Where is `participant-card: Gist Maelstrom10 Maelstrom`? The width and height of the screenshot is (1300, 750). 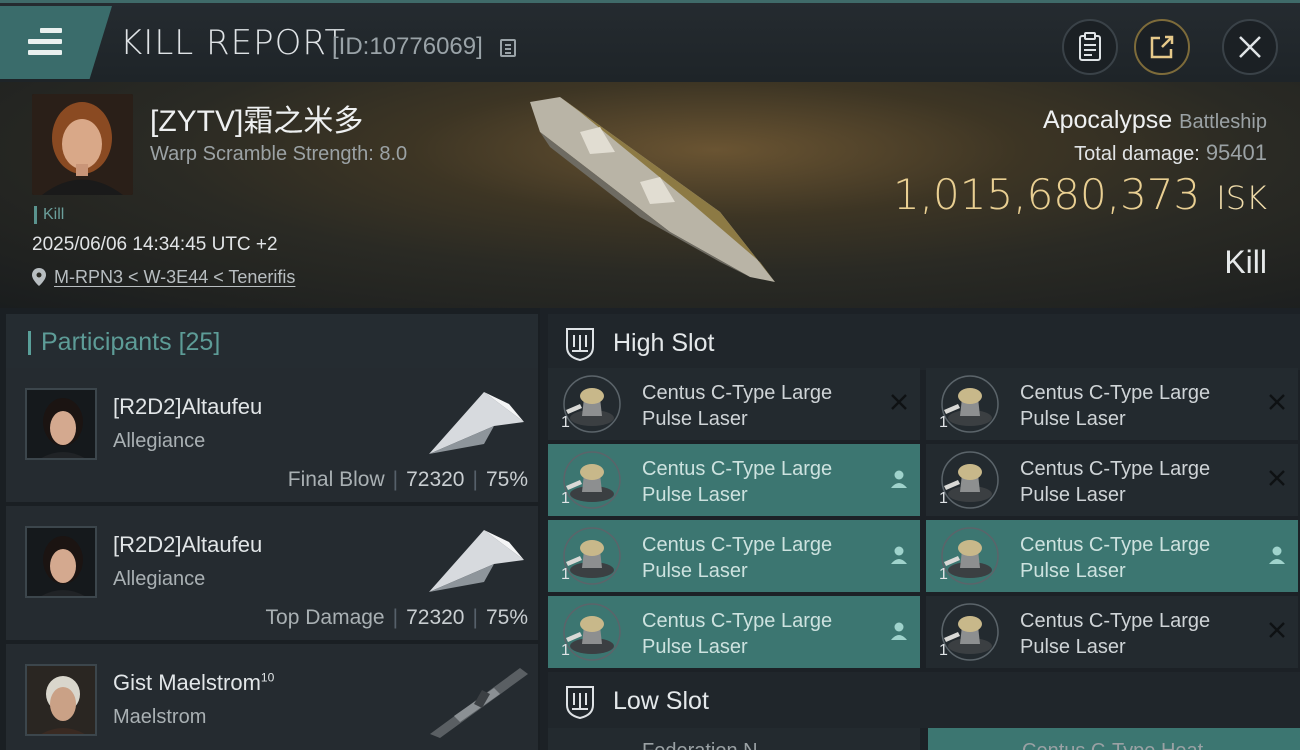
participant-card: Gist Maelstrom10 Maelstrom is located at coordinates (272, 697).